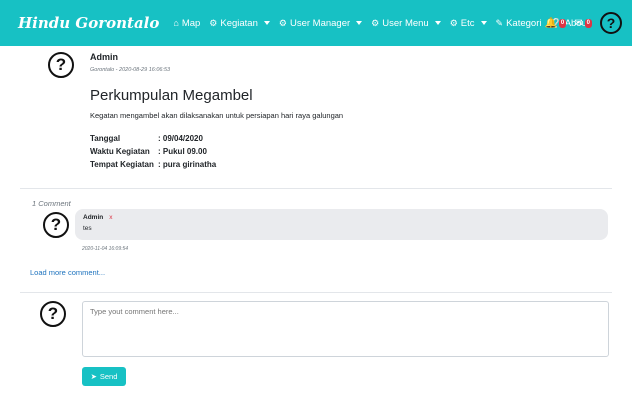 Image resolution: width=632 pixels, height=394 pixels. I want to click on current-user-avatar: ?, so click(53, 314).